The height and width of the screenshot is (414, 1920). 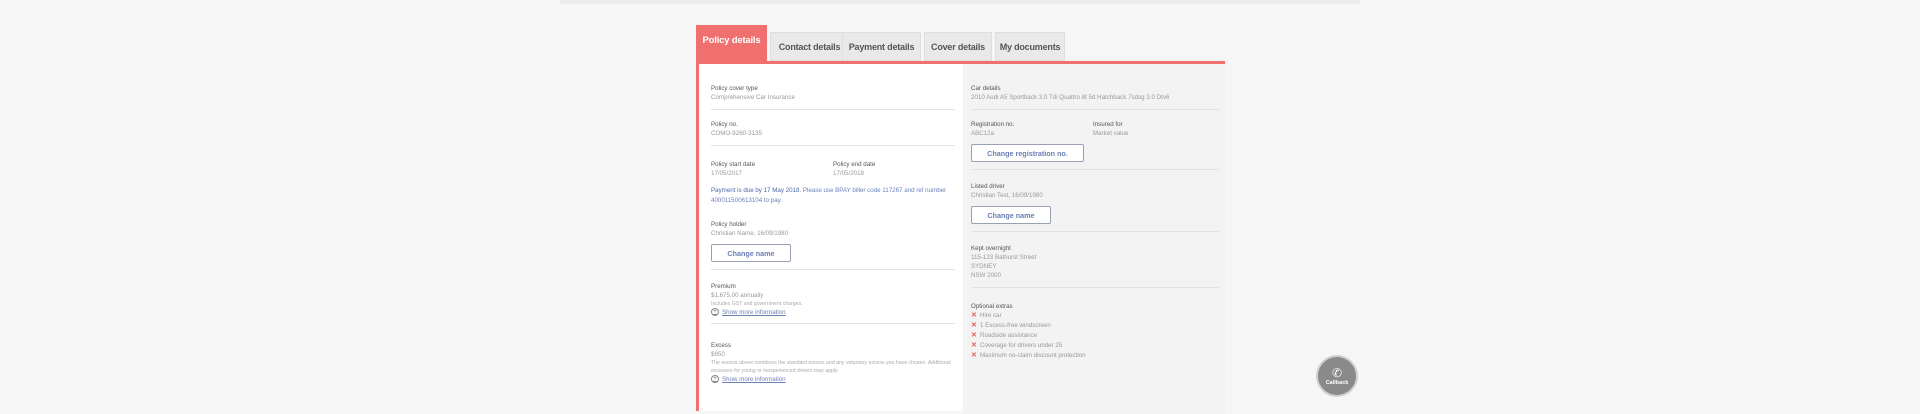 What do you see at coordinates (1007, 195) in the screenshot?
I see `listed-driver-value: Christian Test, 16/09/1980` at bounding box center [1007, 195].